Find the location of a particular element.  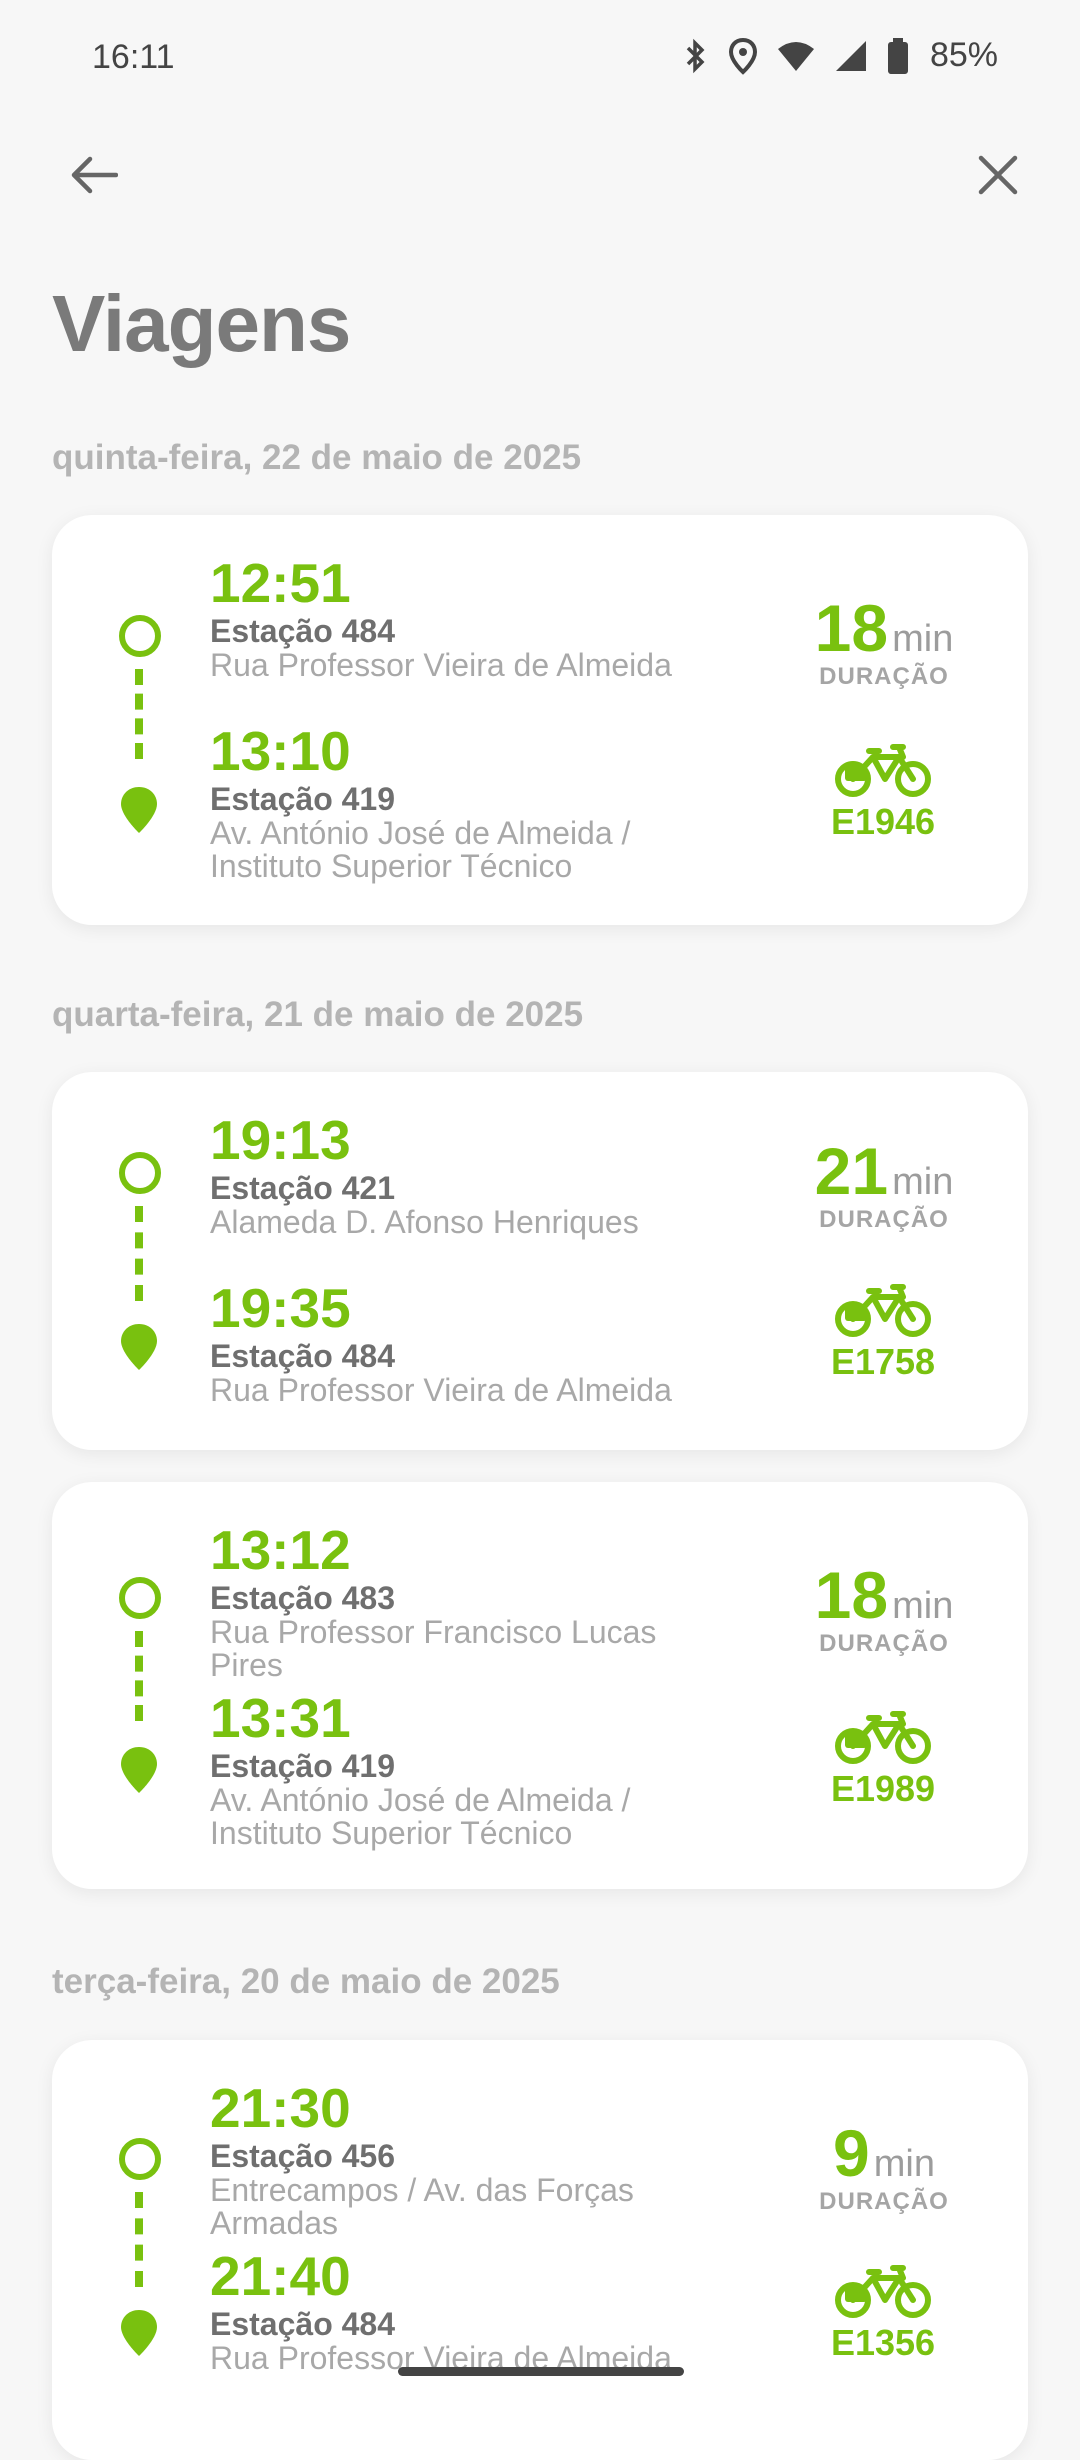

home-indicator is located at coordinates (541, 2371).